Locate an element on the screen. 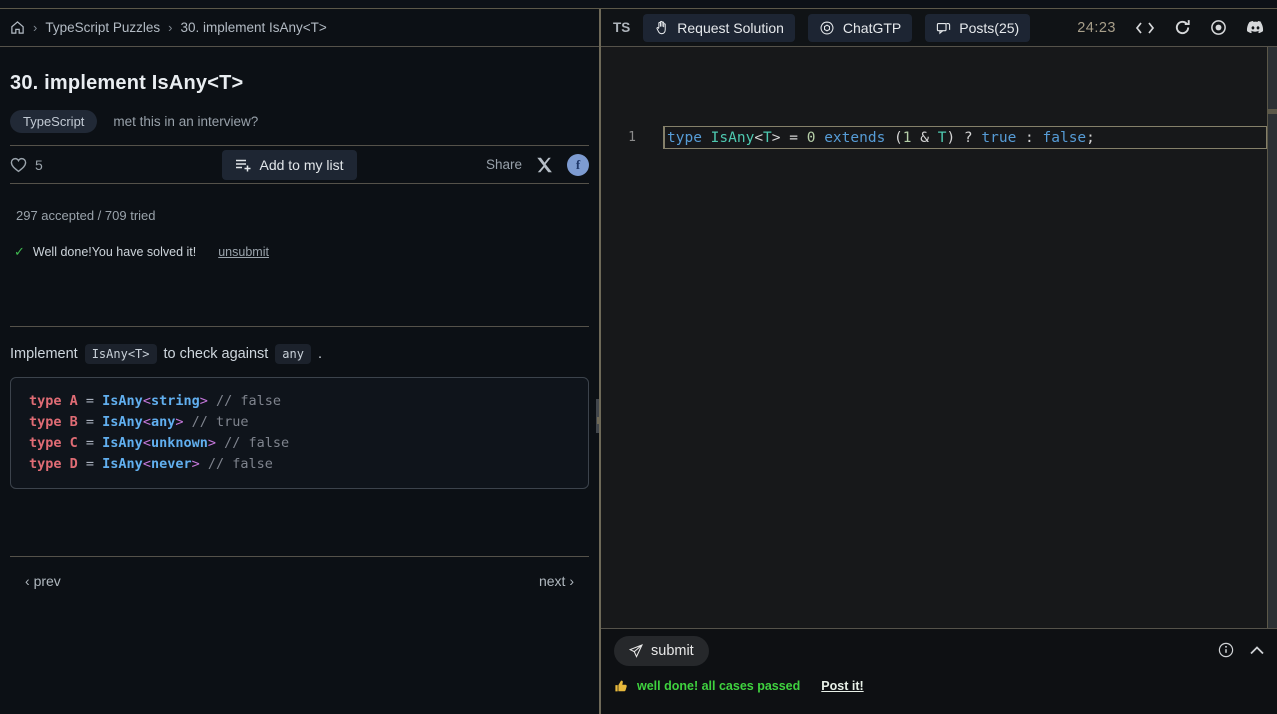 This screenshot has height=714, width=1277. discord-icon is located at coordinates (1255, 27).